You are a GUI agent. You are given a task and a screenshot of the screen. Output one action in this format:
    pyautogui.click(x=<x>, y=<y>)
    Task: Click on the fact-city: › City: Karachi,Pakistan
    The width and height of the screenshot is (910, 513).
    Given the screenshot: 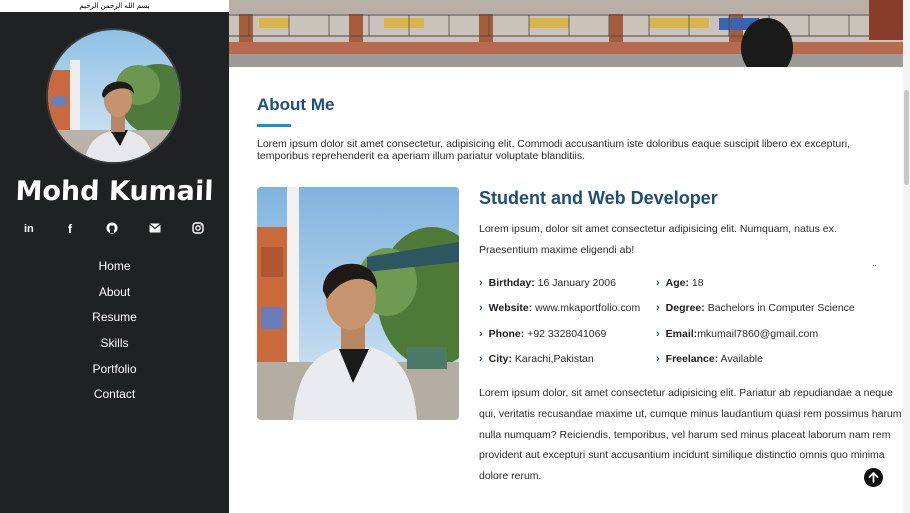 What is the action you would take?
    pyautogui.click(x=536, y=359)
    